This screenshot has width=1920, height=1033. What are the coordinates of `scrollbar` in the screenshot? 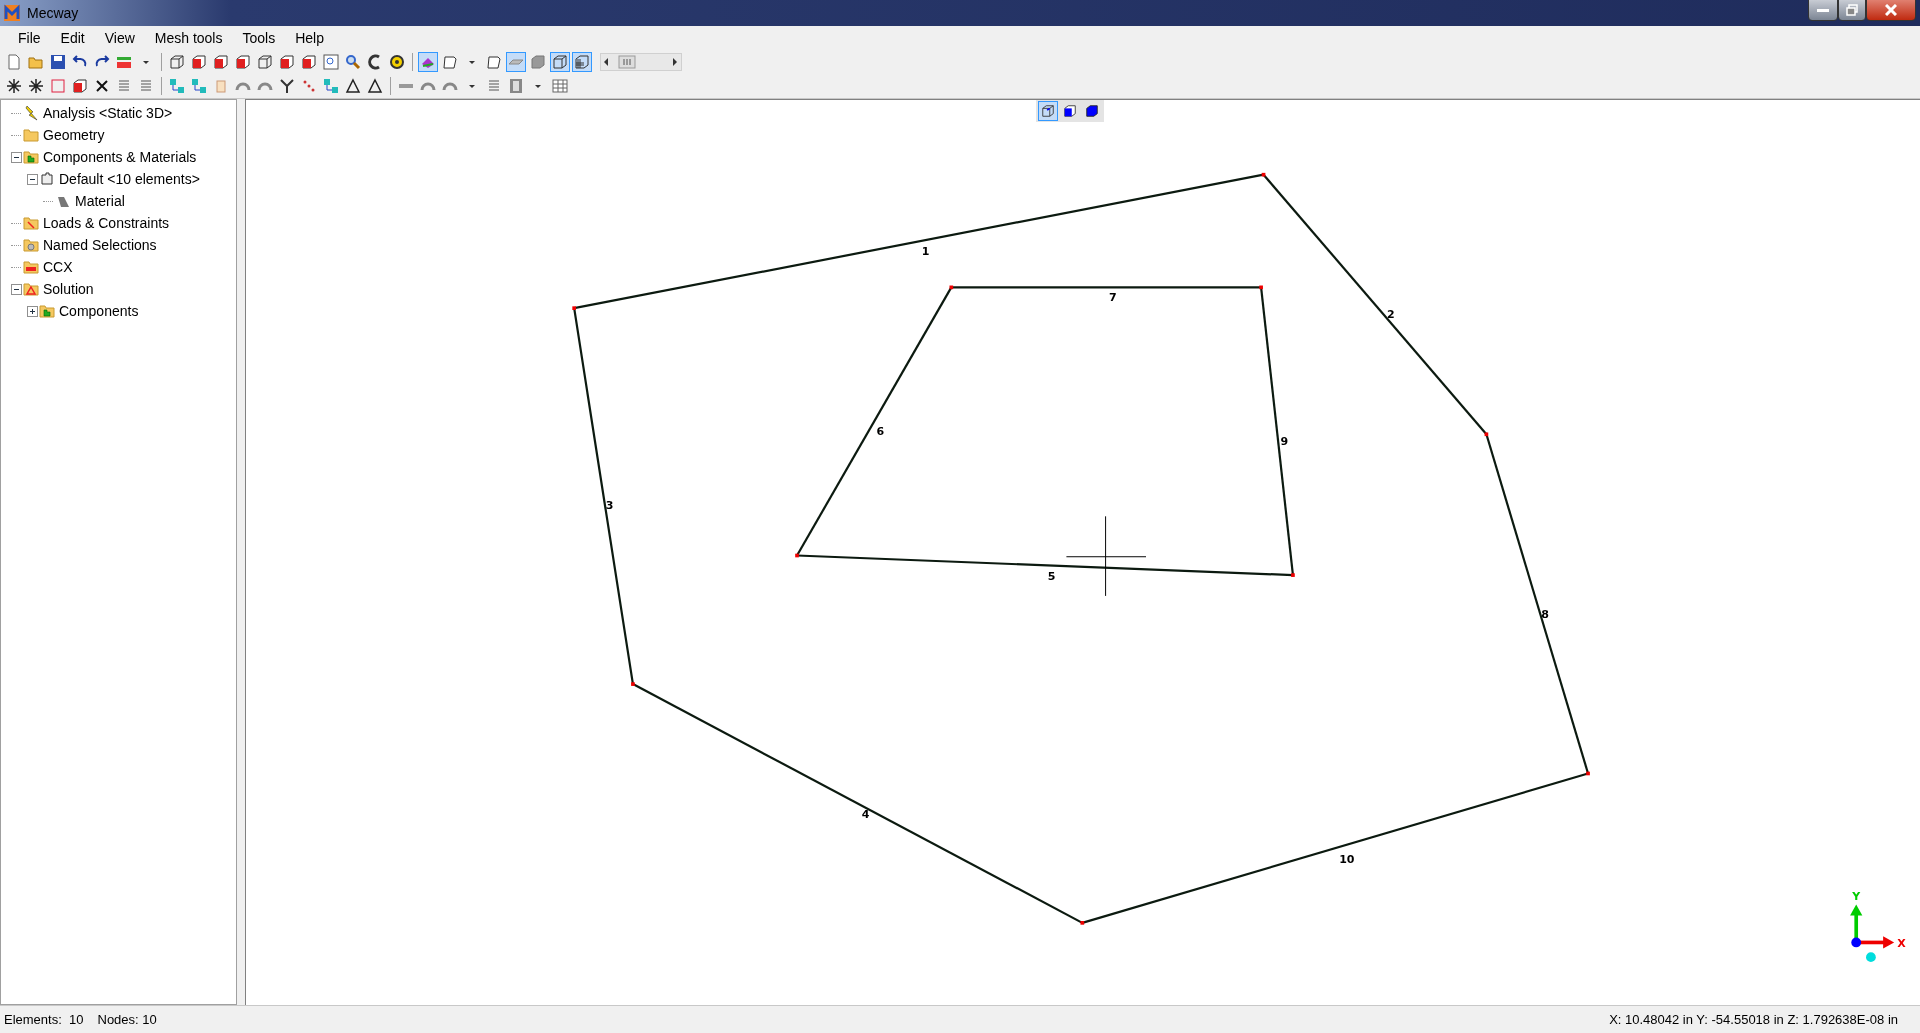 It's located at (641, 62).